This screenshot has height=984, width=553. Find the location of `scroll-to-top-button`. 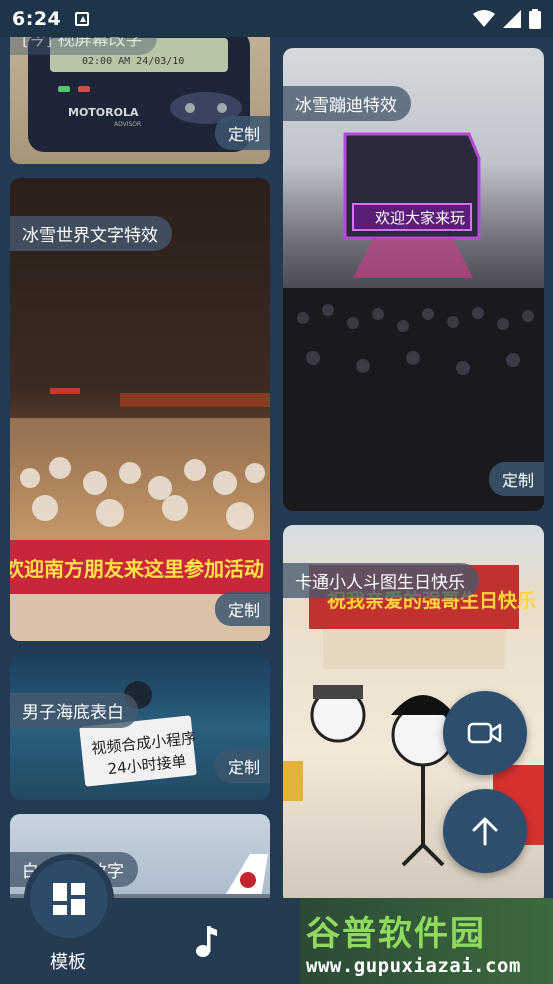

scroll-to-top-button is located at coordinates (485, 831).